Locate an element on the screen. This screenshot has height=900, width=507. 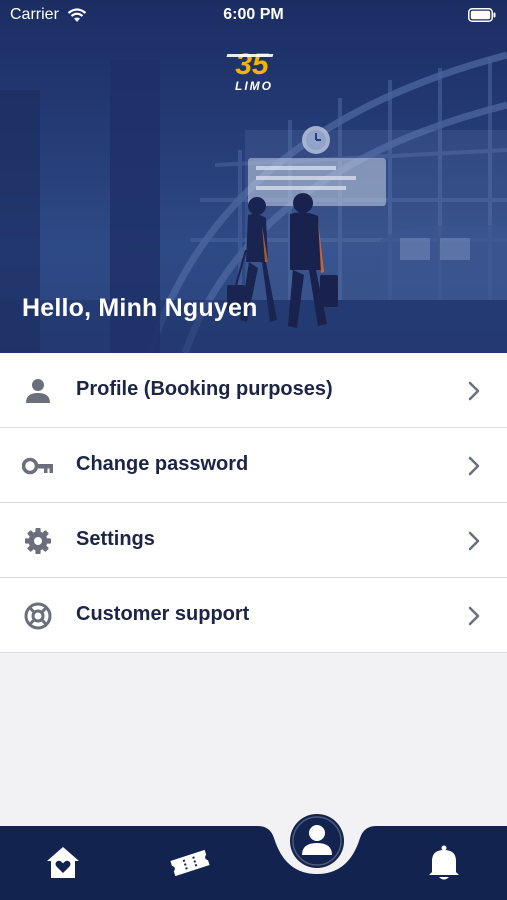
menu-item-label: Change password is located at coordinates (162, 464).